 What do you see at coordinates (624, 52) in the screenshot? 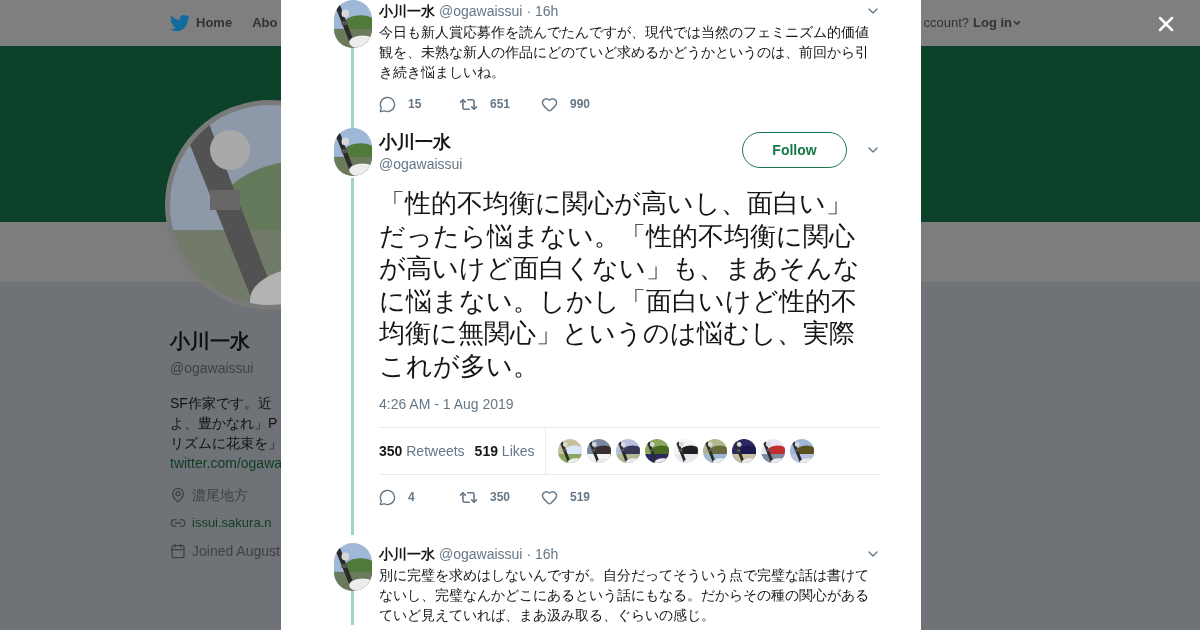
I see `tweet-text: 今日も新人賞応募作を読んでたんですが、現代では当然のフェミニズム的価値観を、未熟な新人の作品にどのていど求めるかどうかというのは、前回から引き続き悩ましいね。` at bounding box center [624, 52].